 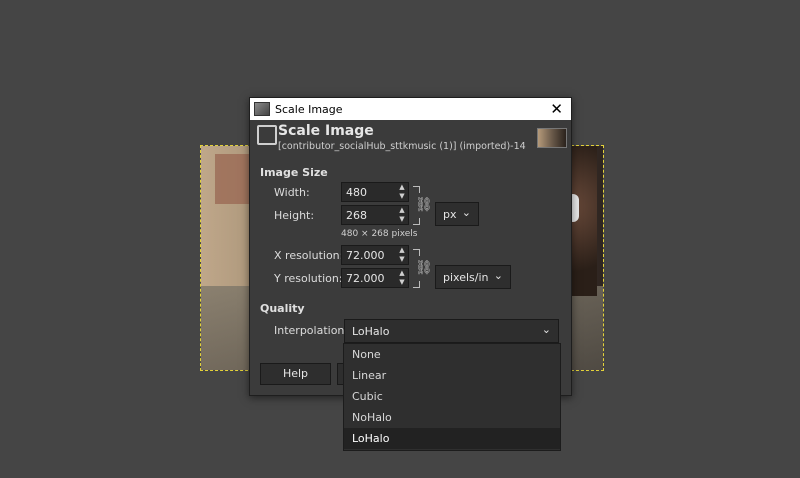 I want to click on interpolation-option-cubic: Cubic, so click(x=452, y=396).